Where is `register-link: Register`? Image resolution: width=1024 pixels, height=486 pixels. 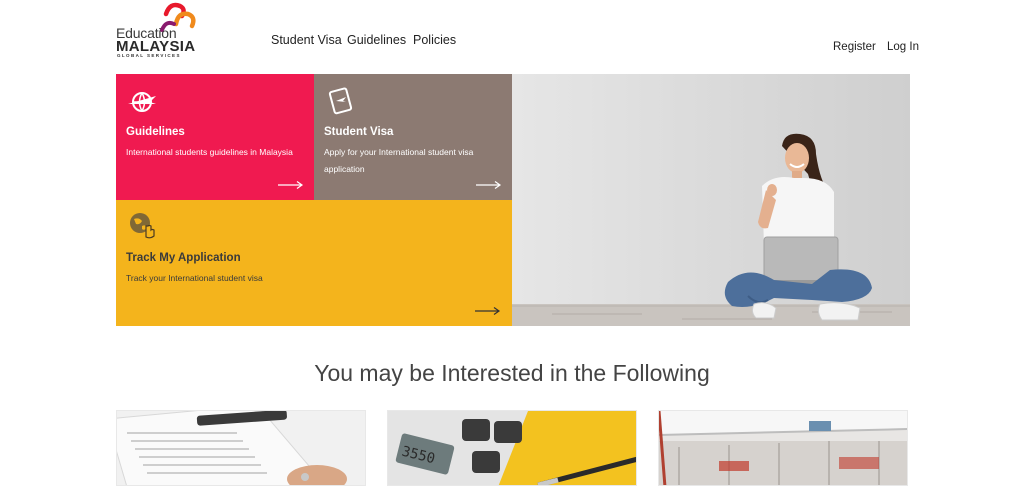 register-link: Register is located at coordinates (854, 47).